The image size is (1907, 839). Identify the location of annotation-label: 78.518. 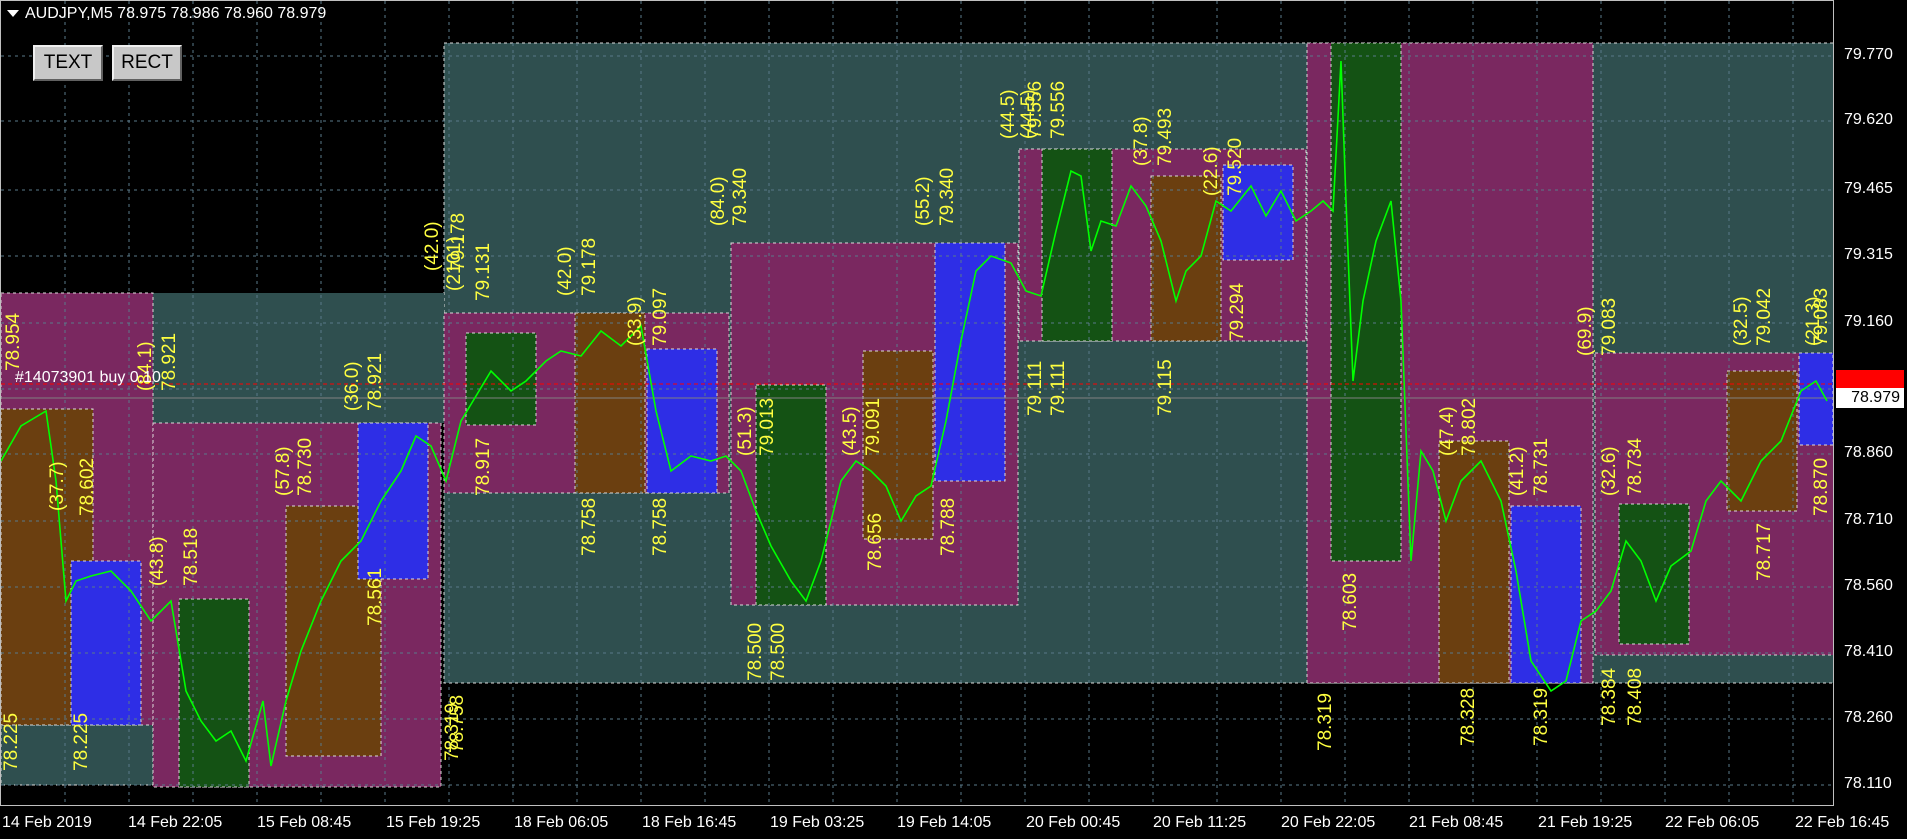
(191, 557).